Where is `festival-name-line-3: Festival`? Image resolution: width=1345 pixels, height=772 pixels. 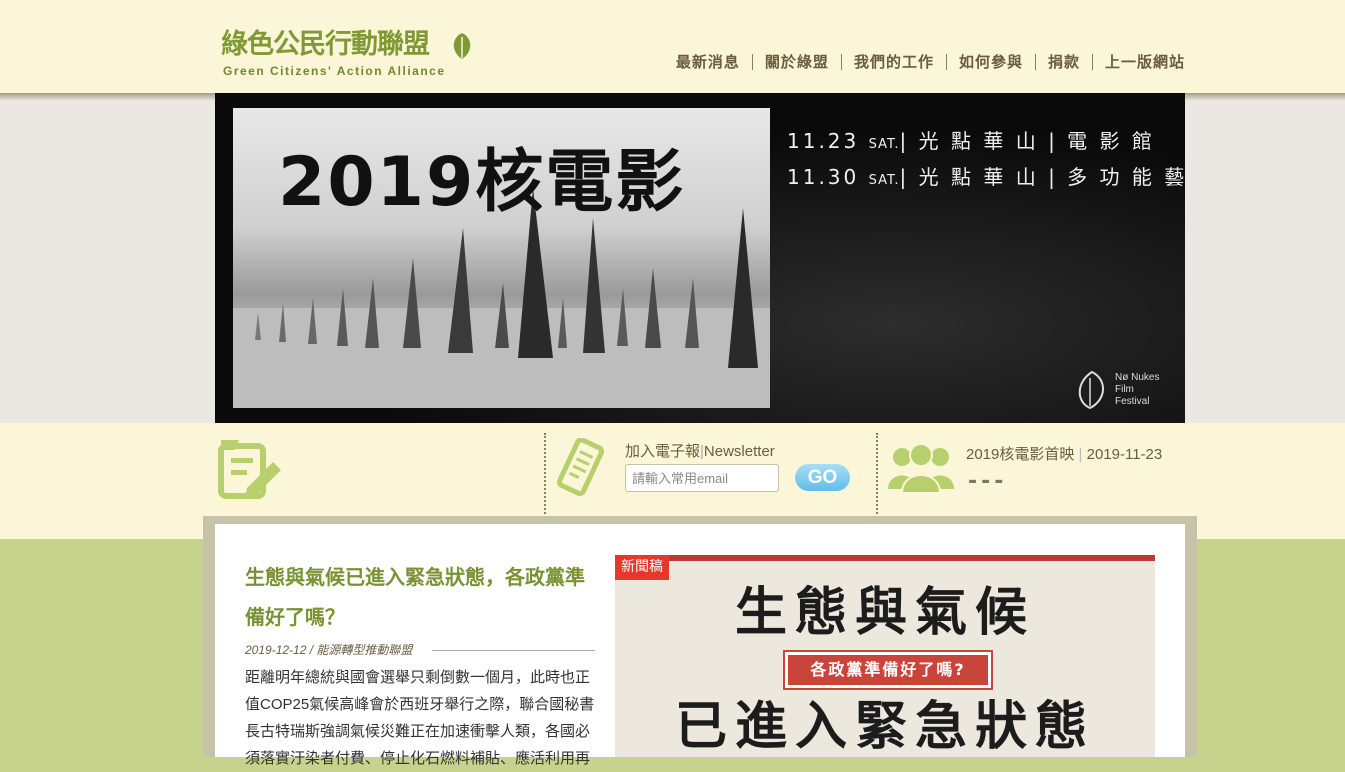
festival-name-line-3: Festival is located at coordinates (1132, 401).